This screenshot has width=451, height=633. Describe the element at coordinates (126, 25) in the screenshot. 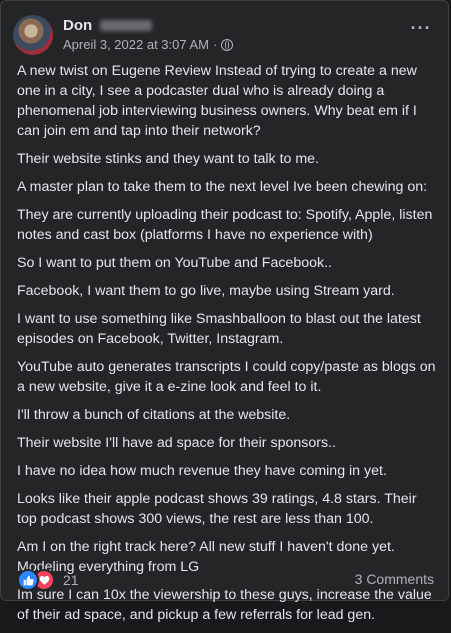

I see `redacted-surname` at that location.